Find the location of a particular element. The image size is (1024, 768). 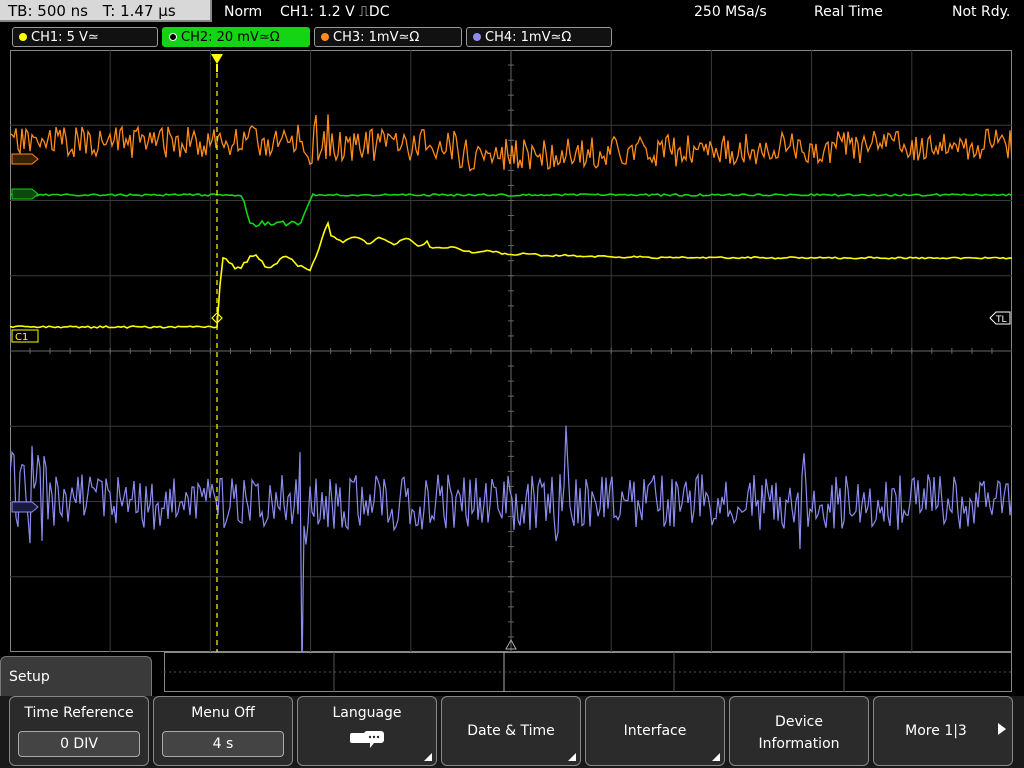

time-reference-value: 0 DIV is located at coordinates (79, 744).